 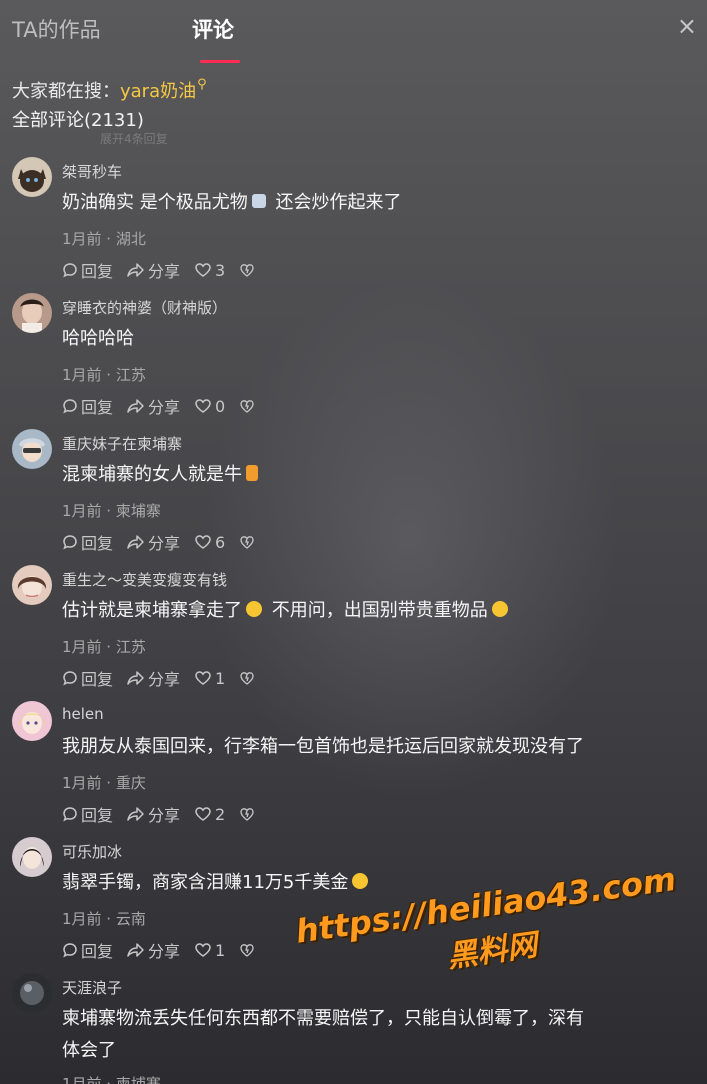 I want to click on tab-bar: TA的作品 评论 ×, so click(x=353, y=32).